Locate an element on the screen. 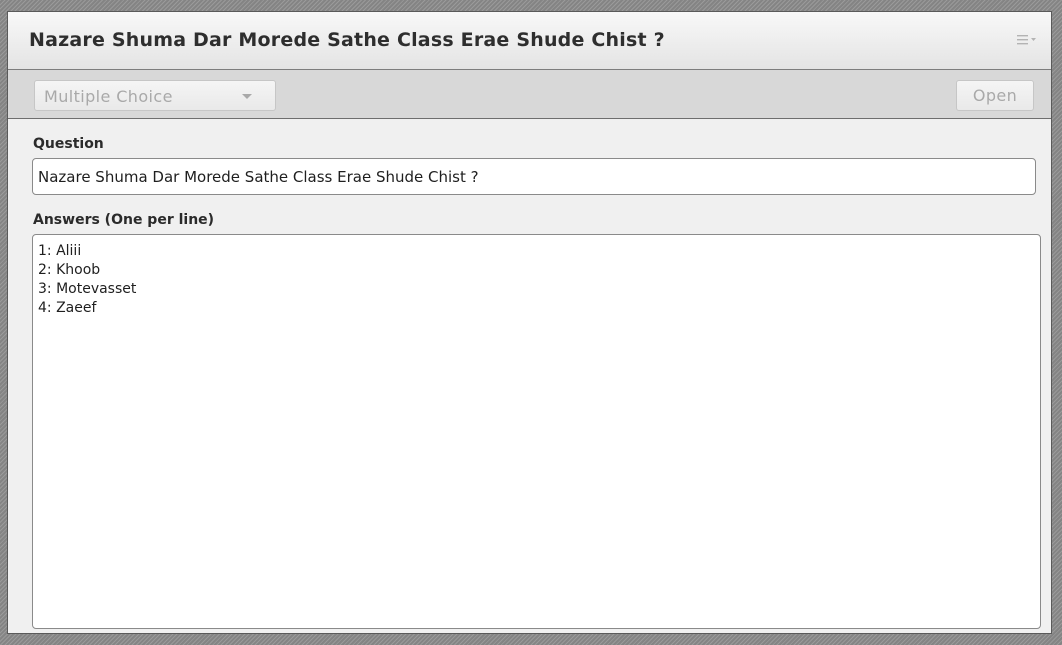 This screenshot has height=645, width=1062. answer-line: 4: Zaeef is located at coordinates (67, 308).